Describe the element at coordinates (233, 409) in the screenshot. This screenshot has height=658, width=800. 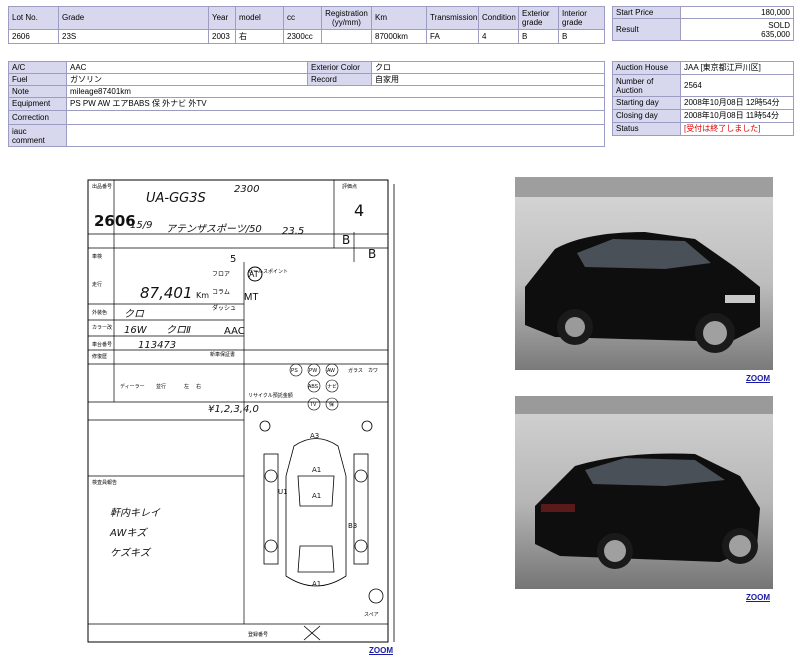
I see `sheet-recycle: ¥1,2,3,4,0` at that location.